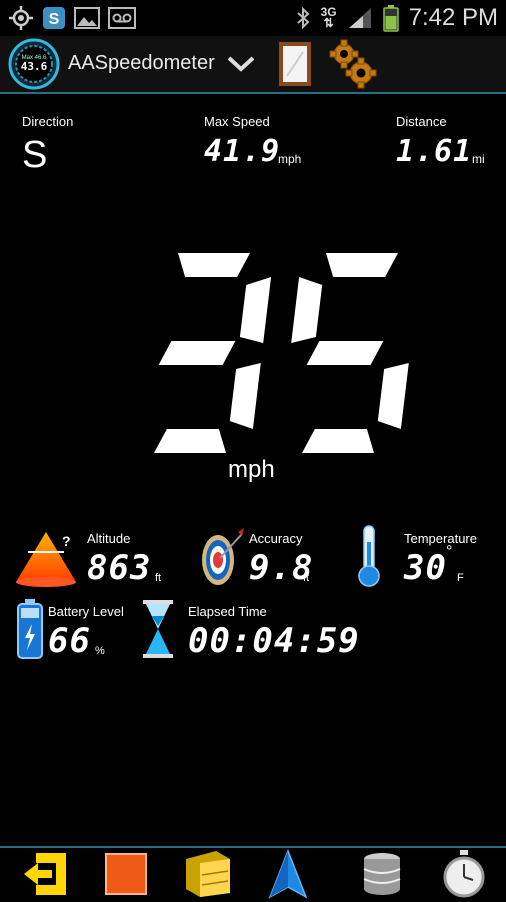 This screenshot has height=902, width=506. What do you see at coordinates (421, 121) in the screenshot?
I see `distance-label: Distance` at bounding box center [421, 121].